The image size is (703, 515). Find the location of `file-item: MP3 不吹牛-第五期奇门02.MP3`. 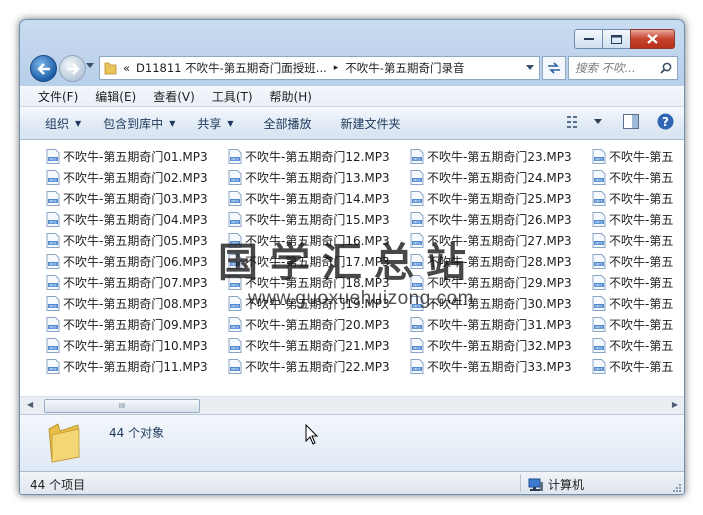

file-item: MP3 不吹牛-第五期奇门02.MP3 is located at coordinates (137, 177).